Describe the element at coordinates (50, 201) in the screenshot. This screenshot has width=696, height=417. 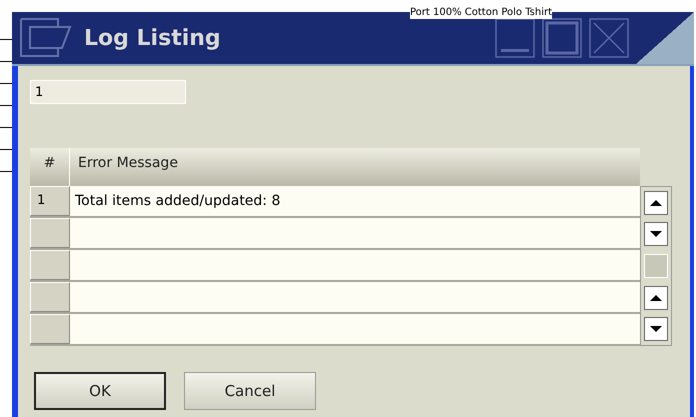
I see `row-number: 1` at that location.